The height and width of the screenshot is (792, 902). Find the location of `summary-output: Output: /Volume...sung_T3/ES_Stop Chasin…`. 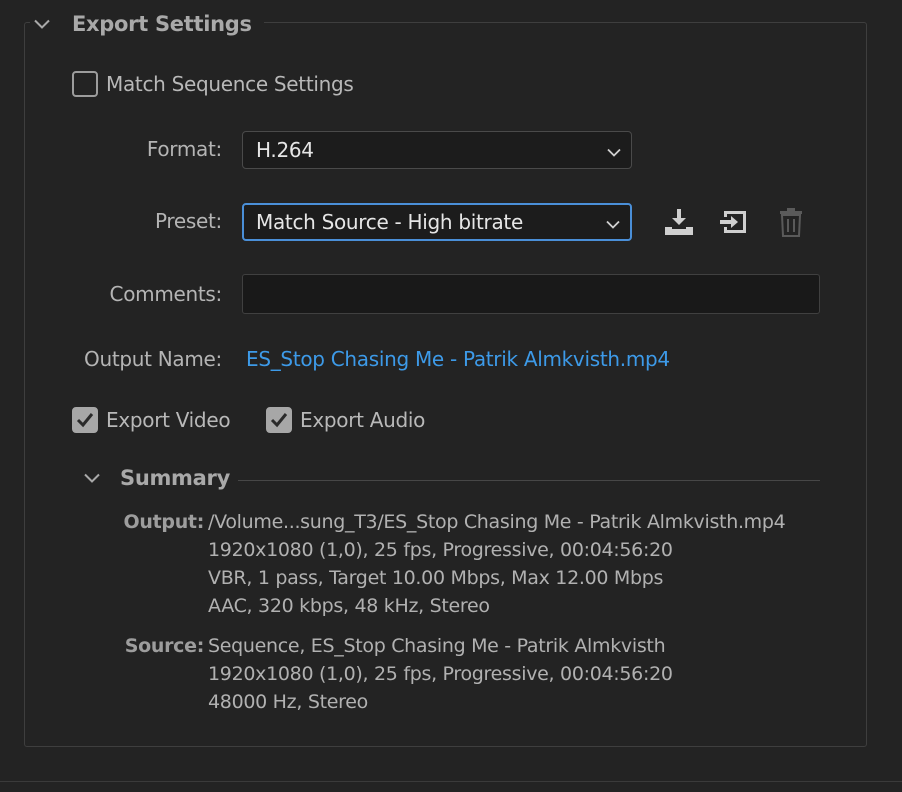

summary-output: Output: /Volume...sung_T3/ES_Stop Chasin… is located at coordinates (443, 564).